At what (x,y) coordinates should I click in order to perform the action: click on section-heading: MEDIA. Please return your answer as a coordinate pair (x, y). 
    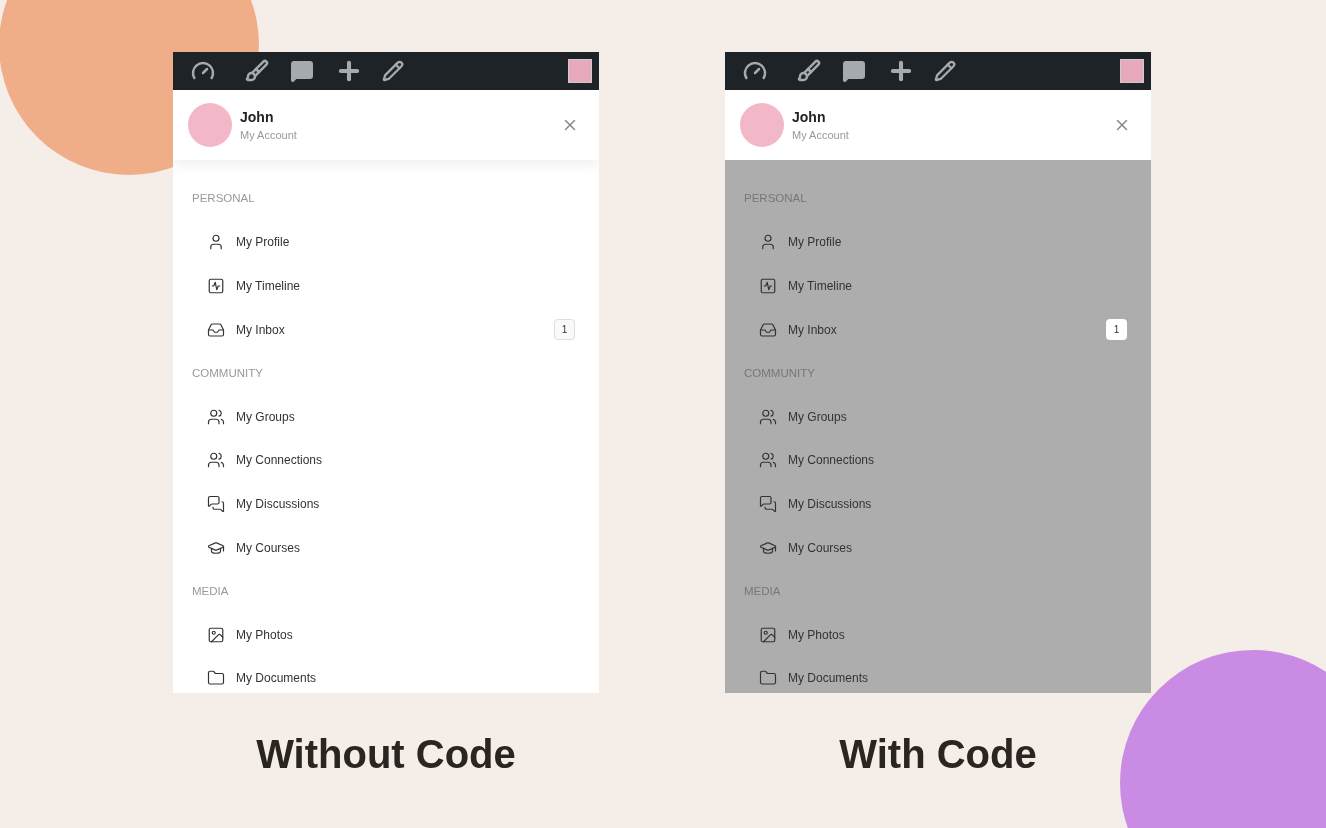
    Looking at the image, I should click on (210, 591).